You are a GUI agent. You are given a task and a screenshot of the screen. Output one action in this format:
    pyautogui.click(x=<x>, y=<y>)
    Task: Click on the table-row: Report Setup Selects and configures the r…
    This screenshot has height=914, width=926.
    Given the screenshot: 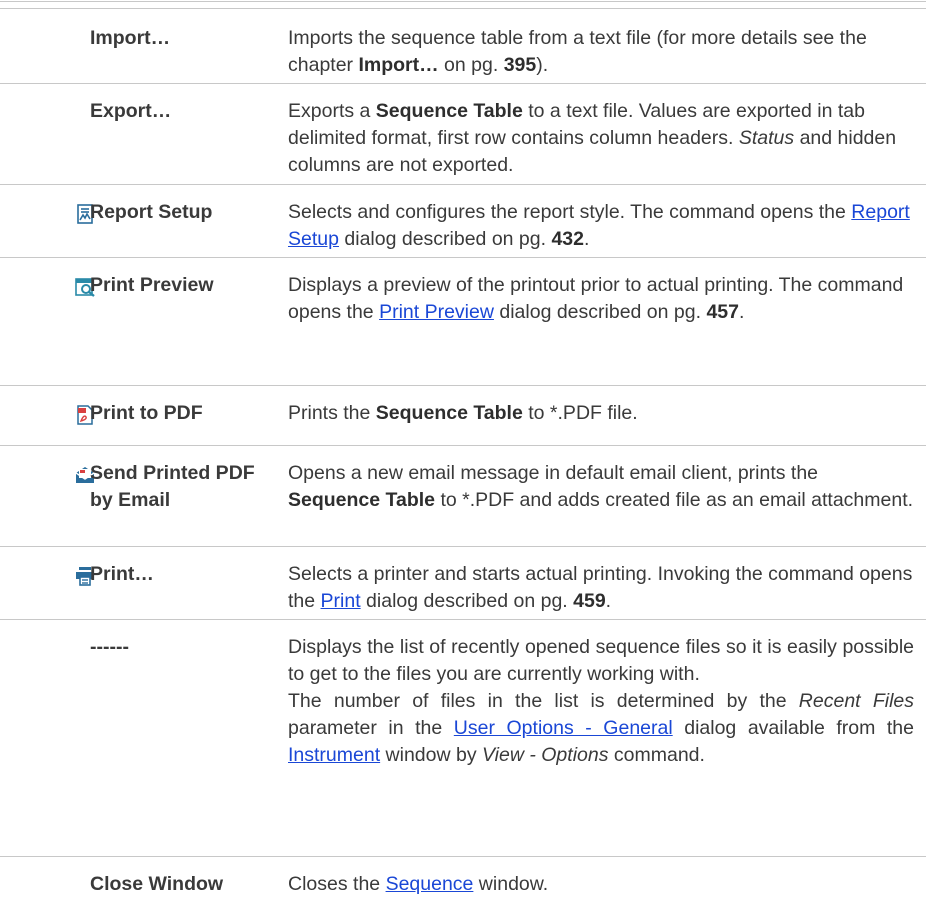 What is the action you would take?
    pyautogui.click(x=463, y=221)
    